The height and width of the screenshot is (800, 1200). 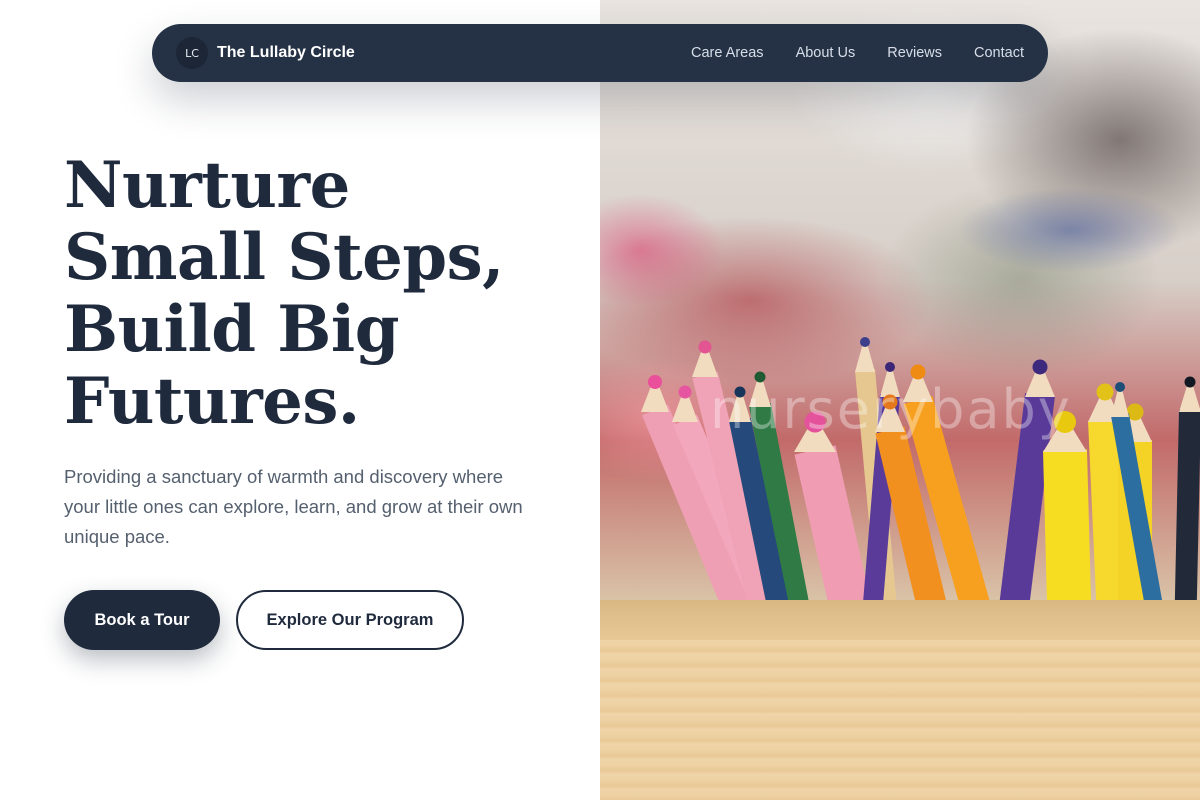 I want to click on book-tour-button: Book a Tour, so click(x=142, y=620).